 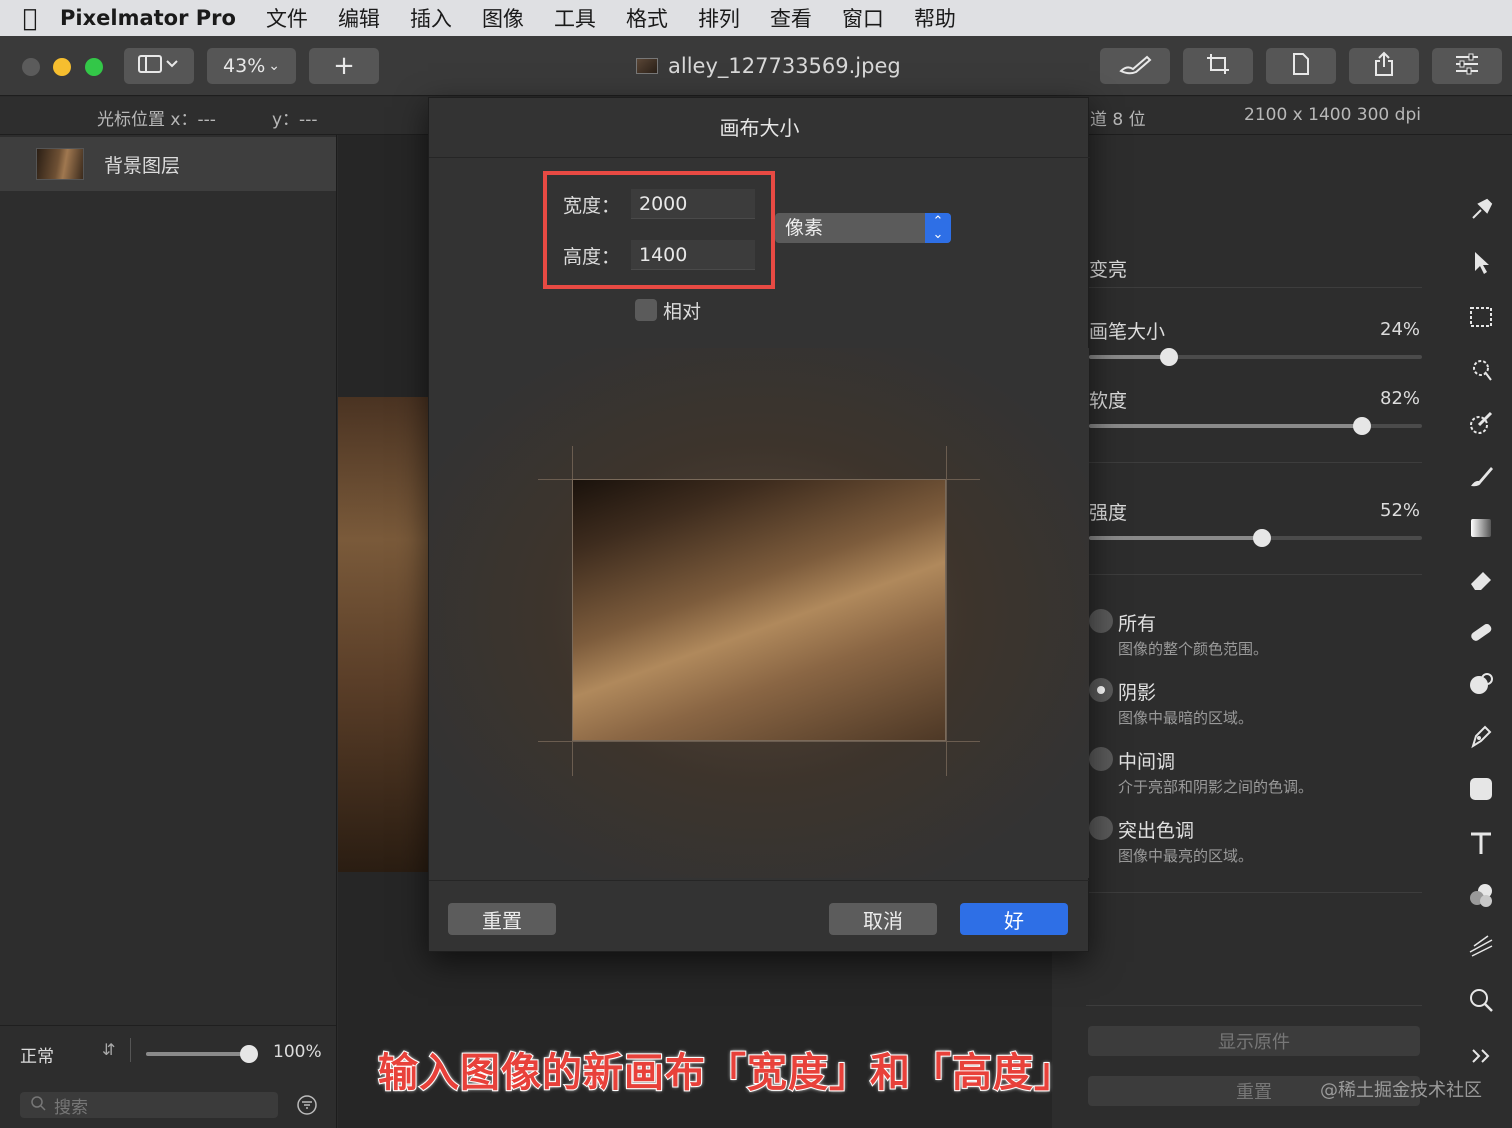 What do you see at coordinates (1481, 424) in the screenshot?
I see `color-pick-icon` at bounding box center [1481, 424].